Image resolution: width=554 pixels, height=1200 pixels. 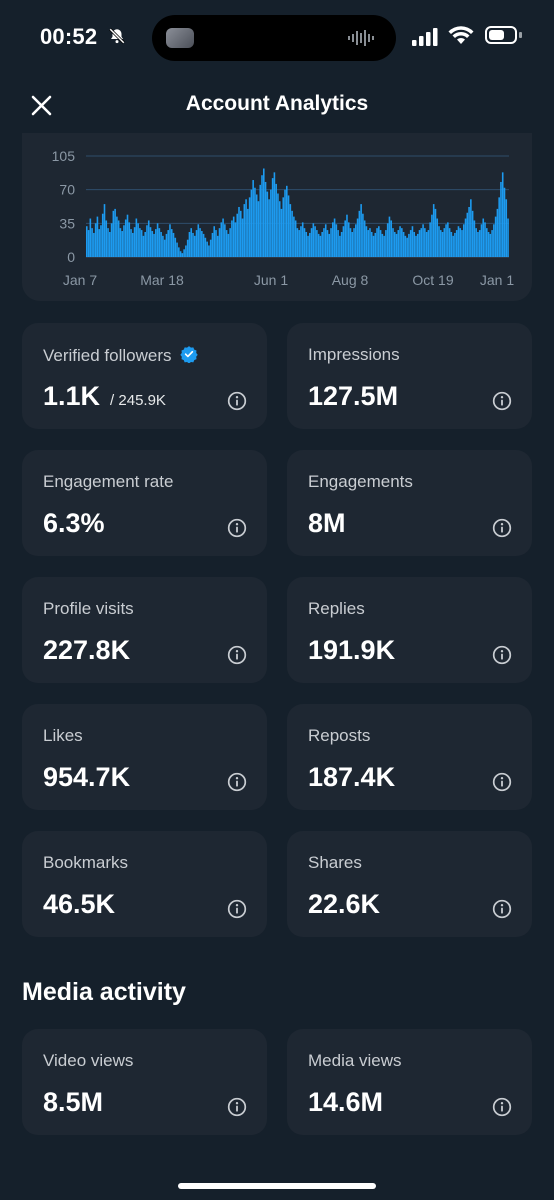 What do you see at coordinates (409, 630) in the screenshot?
I see `metric-card-replies: Replies 191.9K` at bounding box center [409, 630].